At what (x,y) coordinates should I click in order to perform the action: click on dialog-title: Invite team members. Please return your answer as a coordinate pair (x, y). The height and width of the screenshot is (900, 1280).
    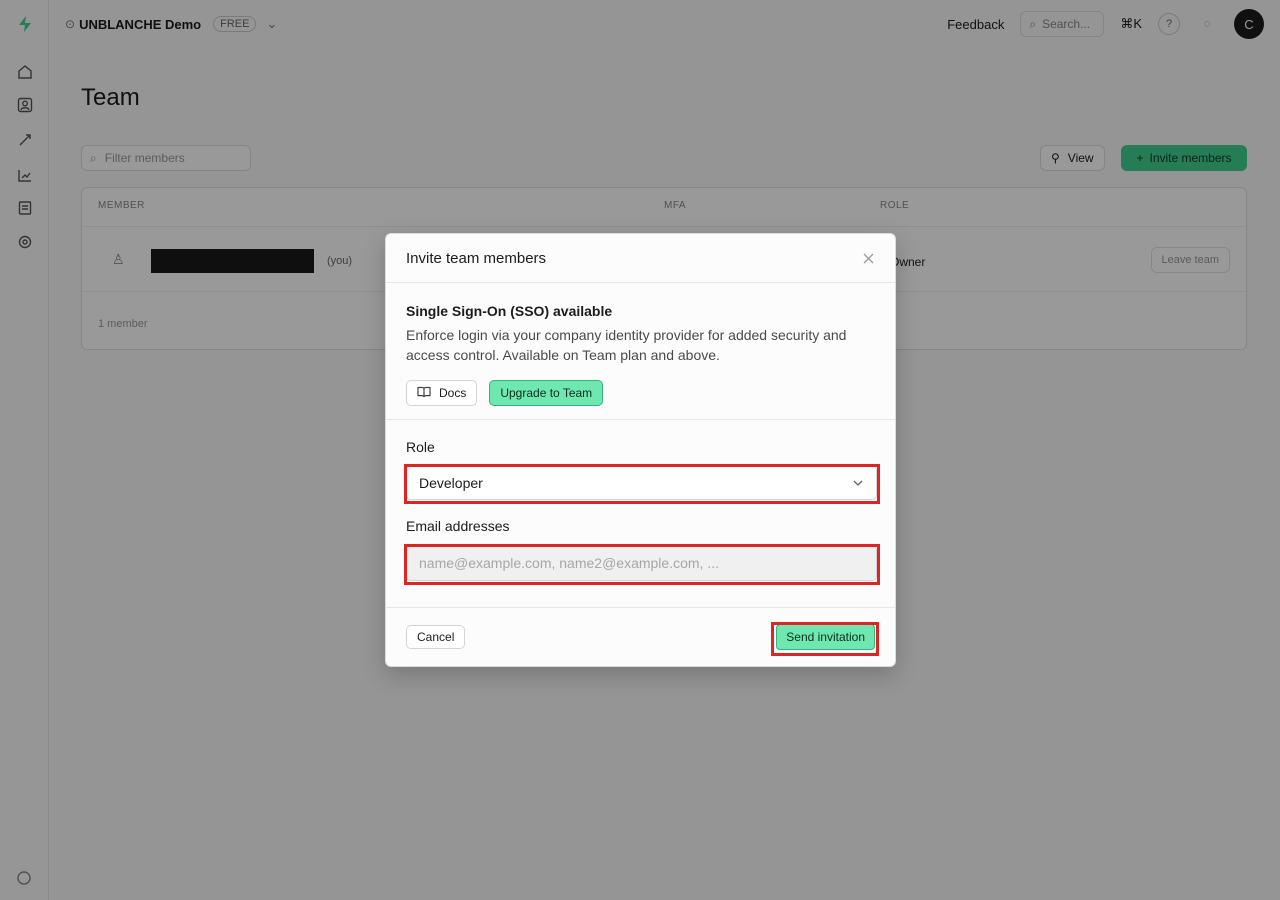
    Looking at the image, I should click on (476, 258).